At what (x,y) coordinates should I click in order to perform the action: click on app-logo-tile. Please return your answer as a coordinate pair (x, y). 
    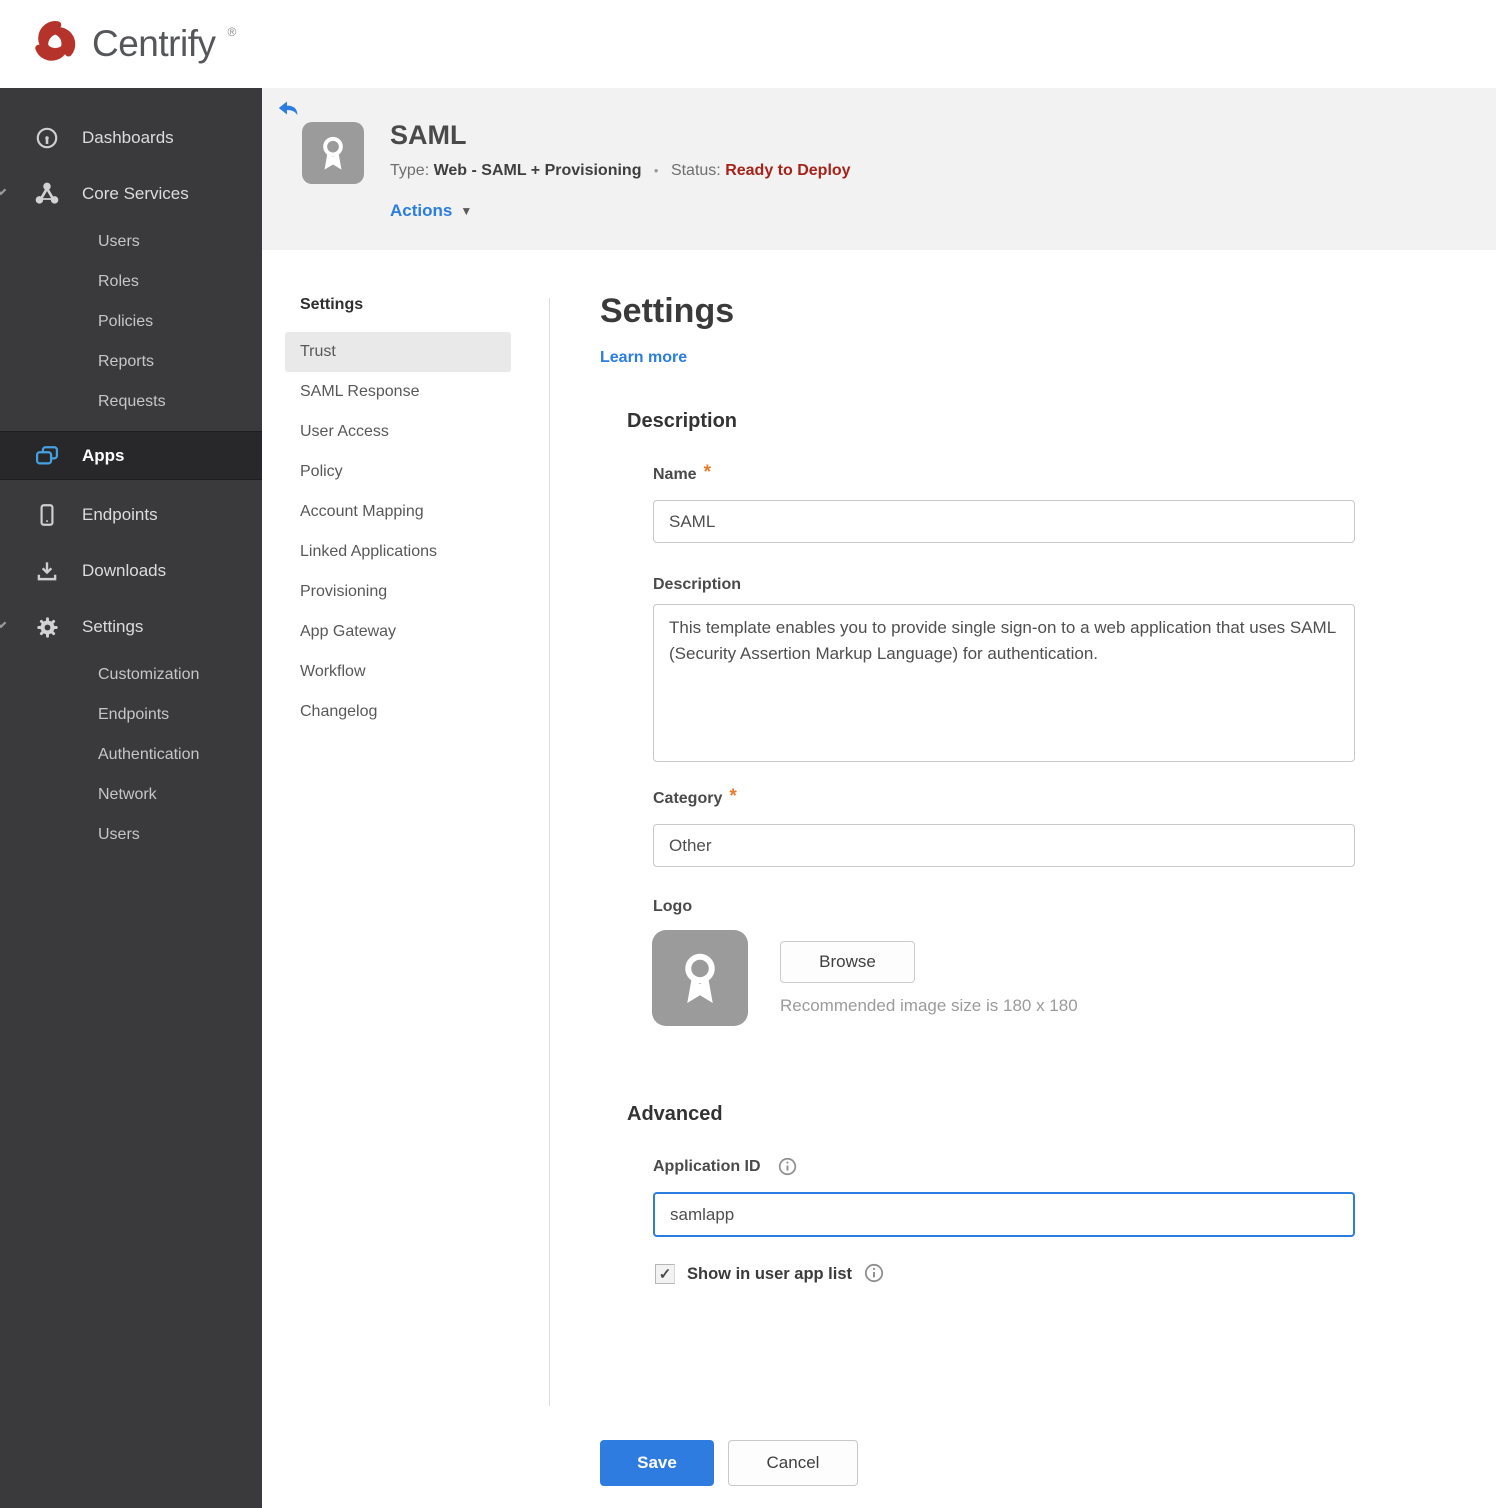
    Looking at the image, I should click on (333, 153).